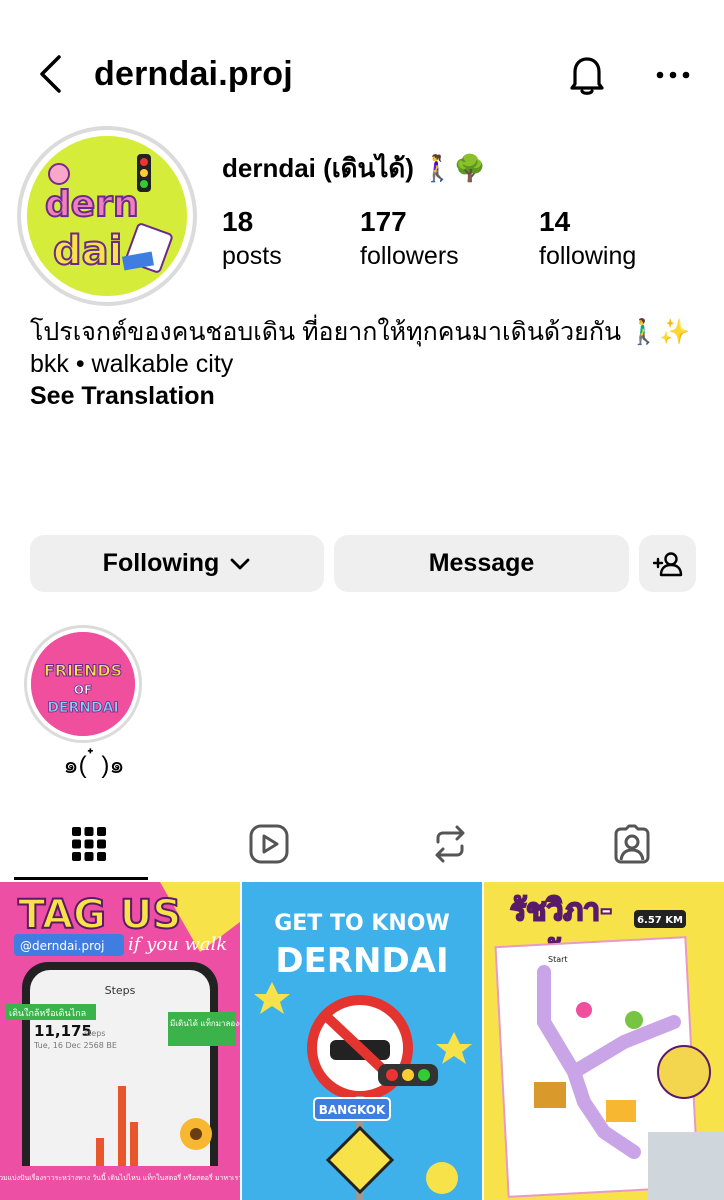 The image size is (724, 1200). What do you see at coordinates (75, 1045) in the screenshot?
I see `svg-text: Tue, 16 Dec 2568 BE` at bounding box center [75, 1045].